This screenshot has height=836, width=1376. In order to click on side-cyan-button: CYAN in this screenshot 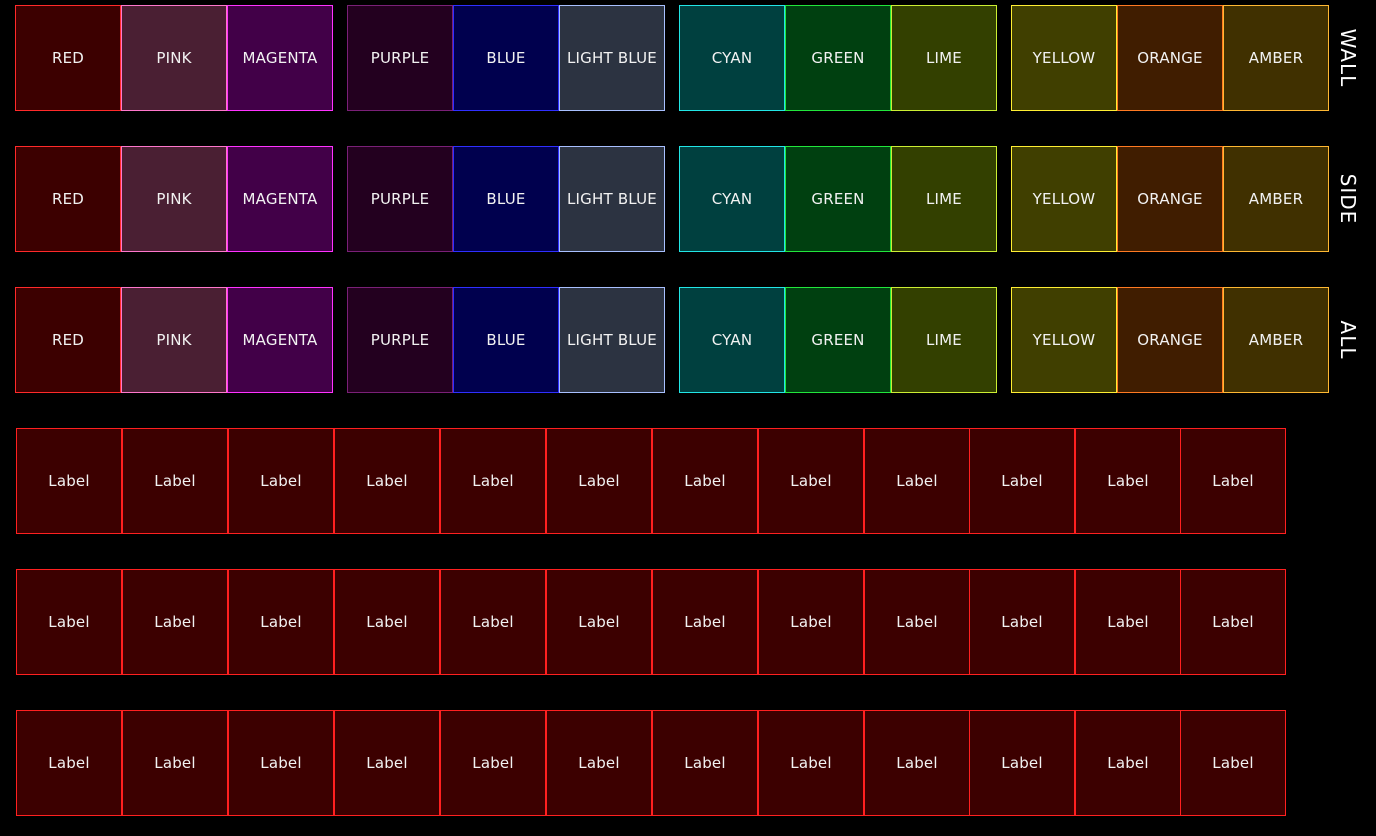, I will do `click(732, 199)`.